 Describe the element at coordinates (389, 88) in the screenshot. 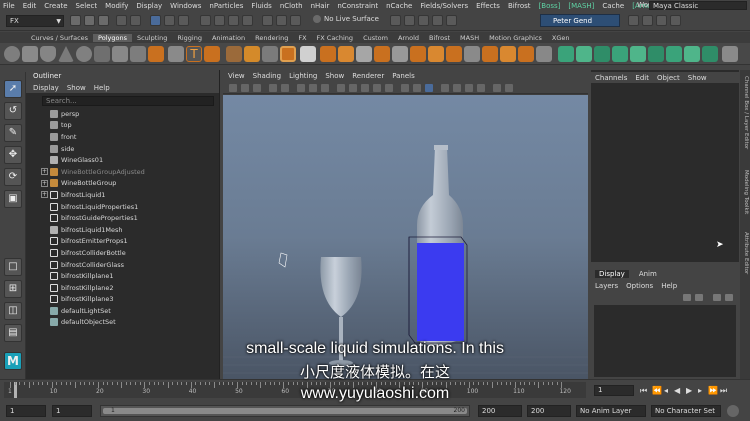

I see `use-lights-icon` at that location.